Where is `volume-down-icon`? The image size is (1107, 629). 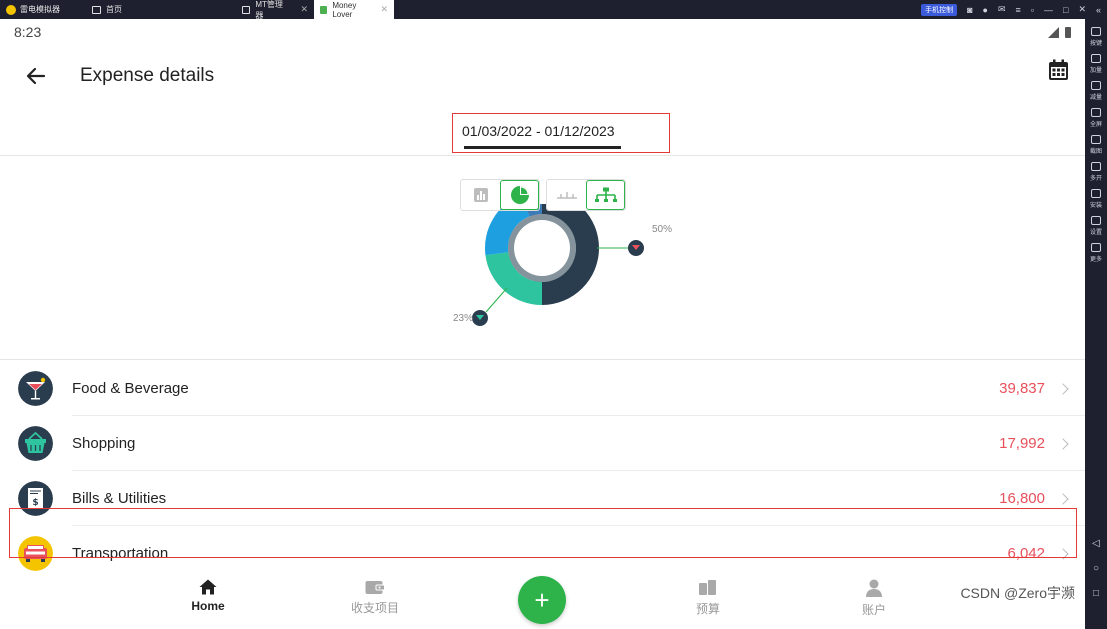 volume-down-icon is located at coordinates (1095, 85).